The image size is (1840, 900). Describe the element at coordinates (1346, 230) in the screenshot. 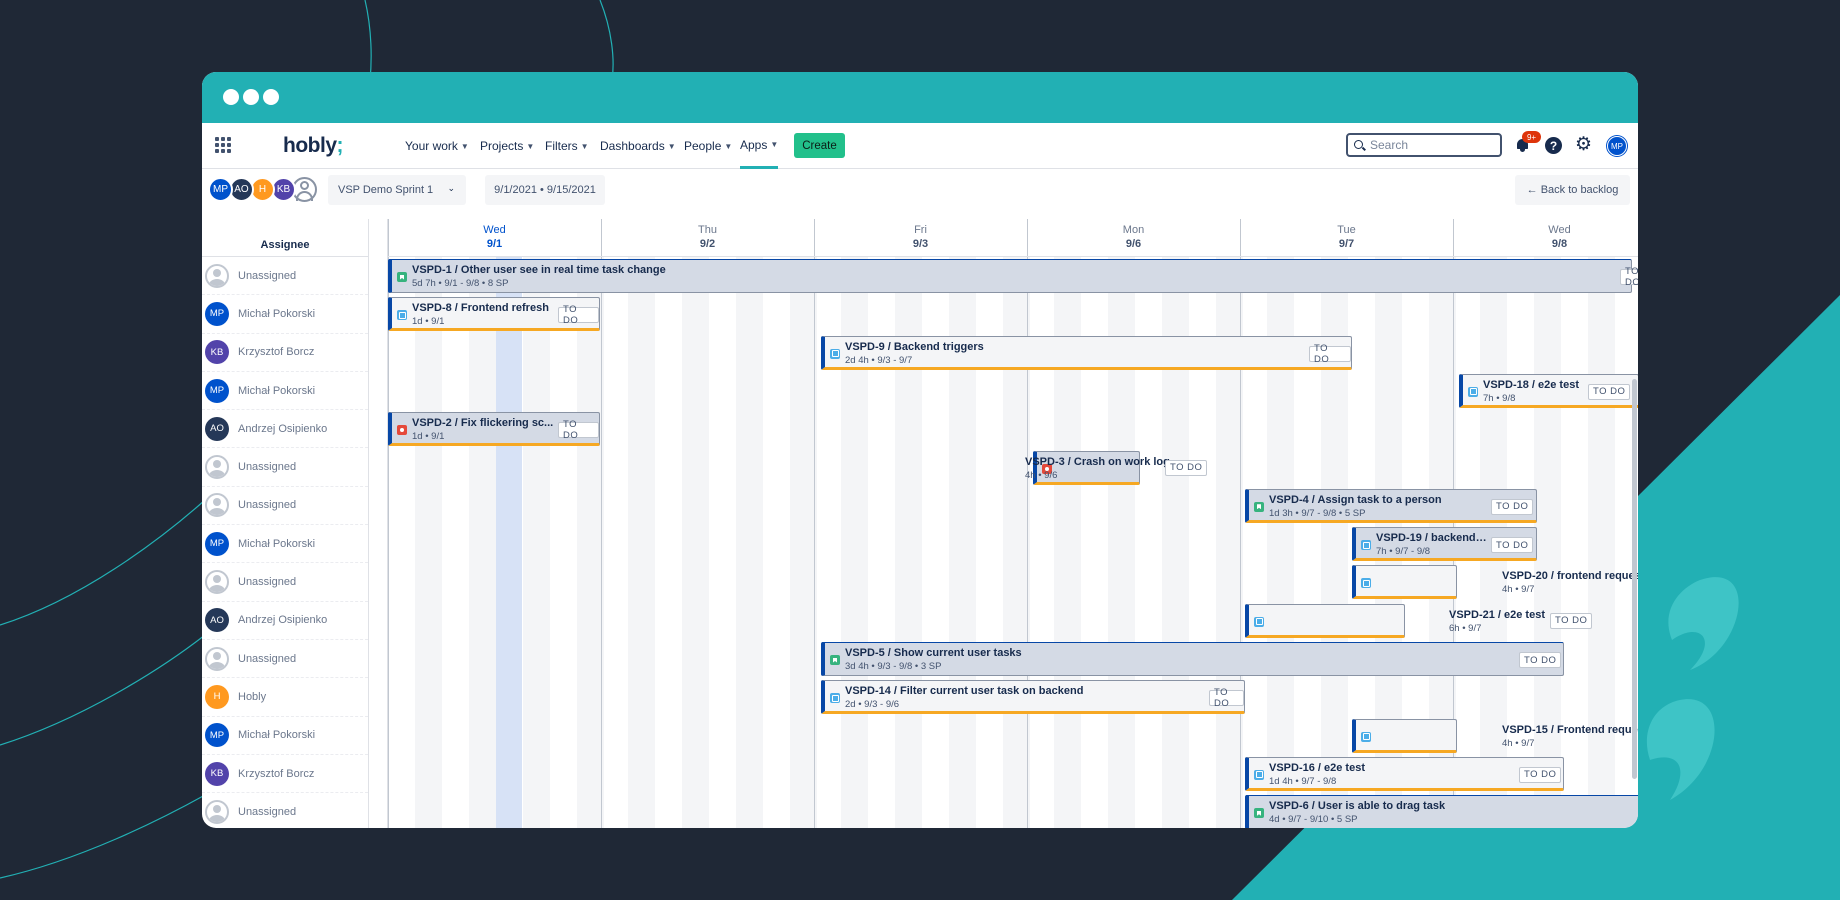

I see `day-name: Tue` at that location.